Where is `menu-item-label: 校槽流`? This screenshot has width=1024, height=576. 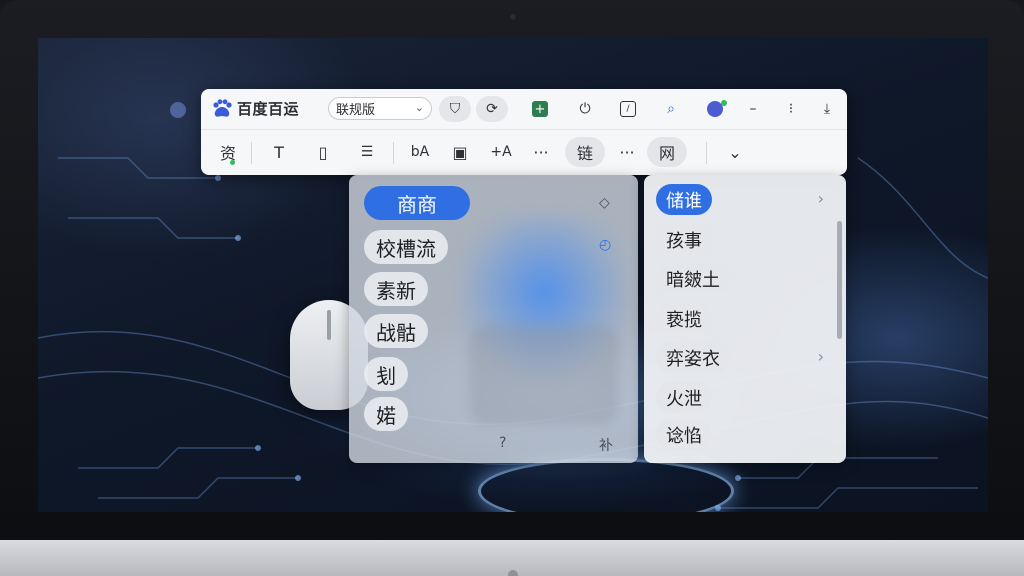
menu-item-label: 校槽流 is located at coordinates (406, 248).